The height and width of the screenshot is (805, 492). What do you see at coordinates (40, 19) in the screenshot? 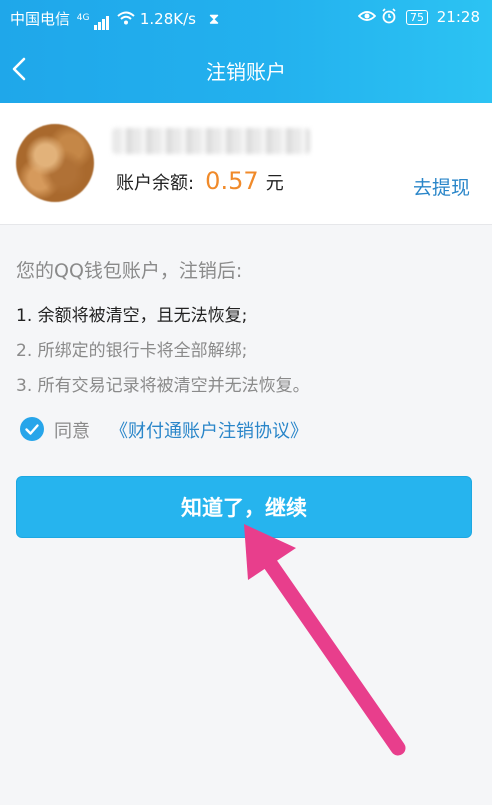
I see `carrier-label: 中国电信` at bounding box center [40, 19].